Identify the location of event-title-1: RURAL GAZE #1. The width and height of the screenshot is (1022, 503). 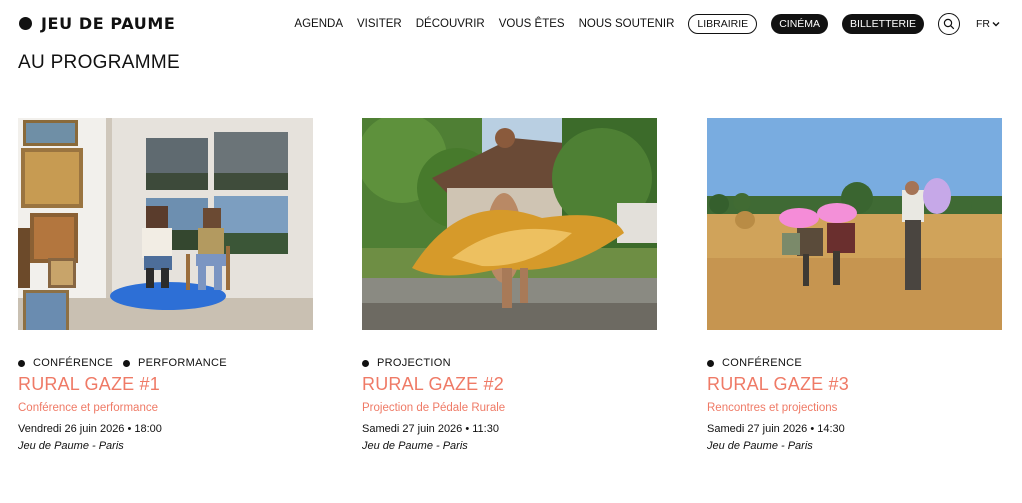
(165, 384).